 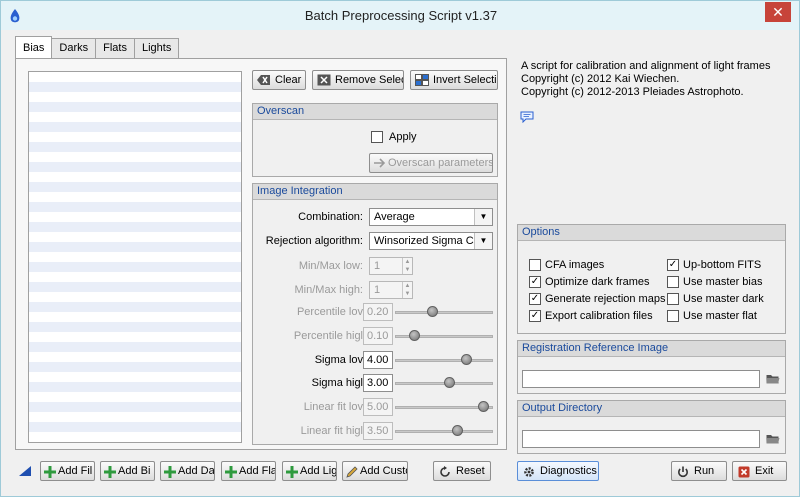 What do you see at coordinates (248, 471) in the screenshot?
I see `add-flats-button: Add Fla` at bounding box center [248, 471].